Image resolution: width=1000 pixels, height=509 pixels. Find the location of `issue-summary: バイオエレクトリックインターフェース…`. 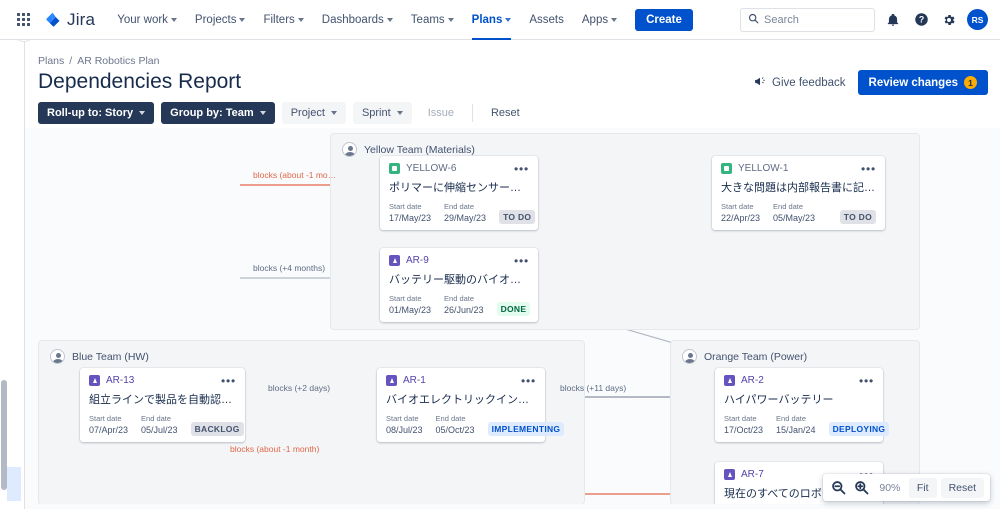

issue-summary: バイオエレクトリックインターフェース… is located at coordinates (461, 400).